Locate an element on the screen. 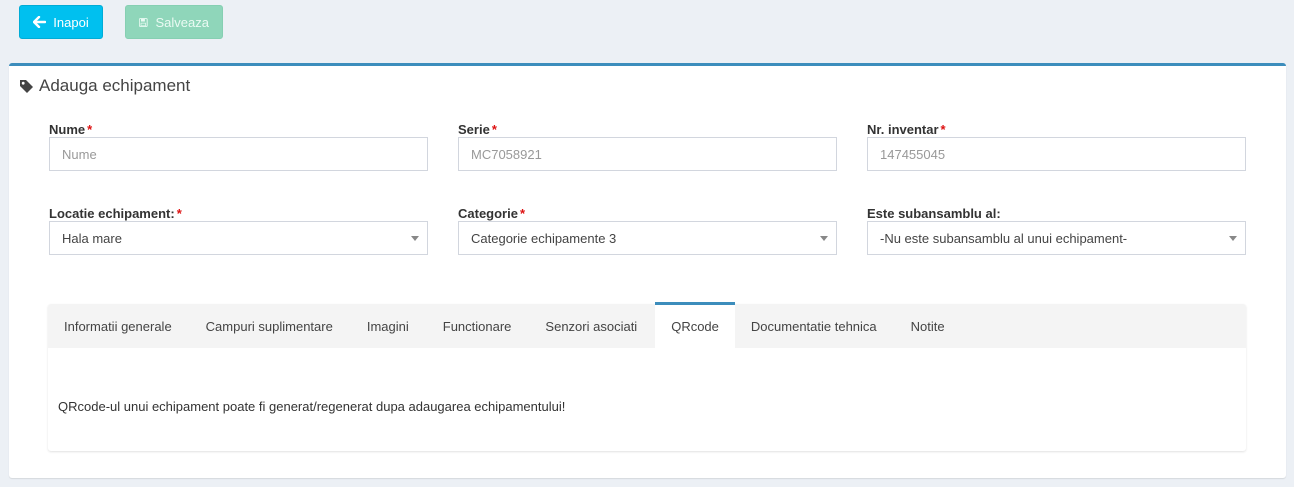 Image resolution: width=1294 pixels, height=487 pixels. subansamblu-select: -Nu este subansamblu al unui echipament- is located at coordinates (1056, 238).